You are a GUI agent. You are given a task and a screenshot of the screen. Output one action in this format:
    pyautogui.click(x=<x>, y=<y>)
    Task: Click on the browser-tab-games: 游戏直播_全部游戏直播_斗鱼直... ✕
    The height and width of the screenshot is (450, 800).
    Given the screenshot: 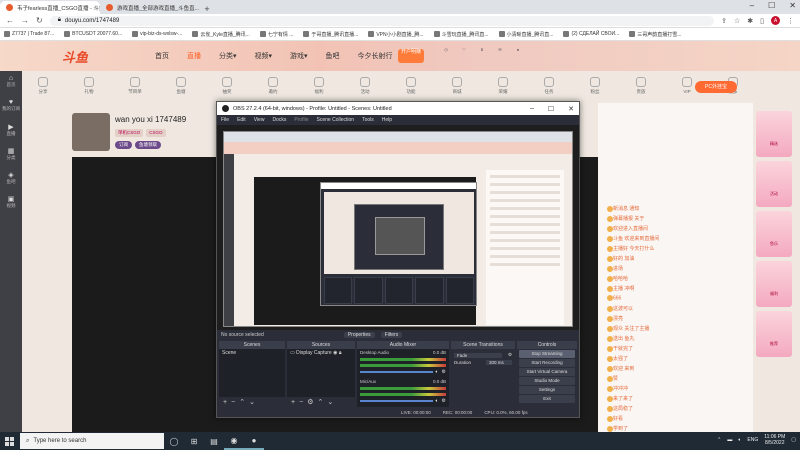 What is the action you would take?
    pyautogui.click(x=150, y=7)
    